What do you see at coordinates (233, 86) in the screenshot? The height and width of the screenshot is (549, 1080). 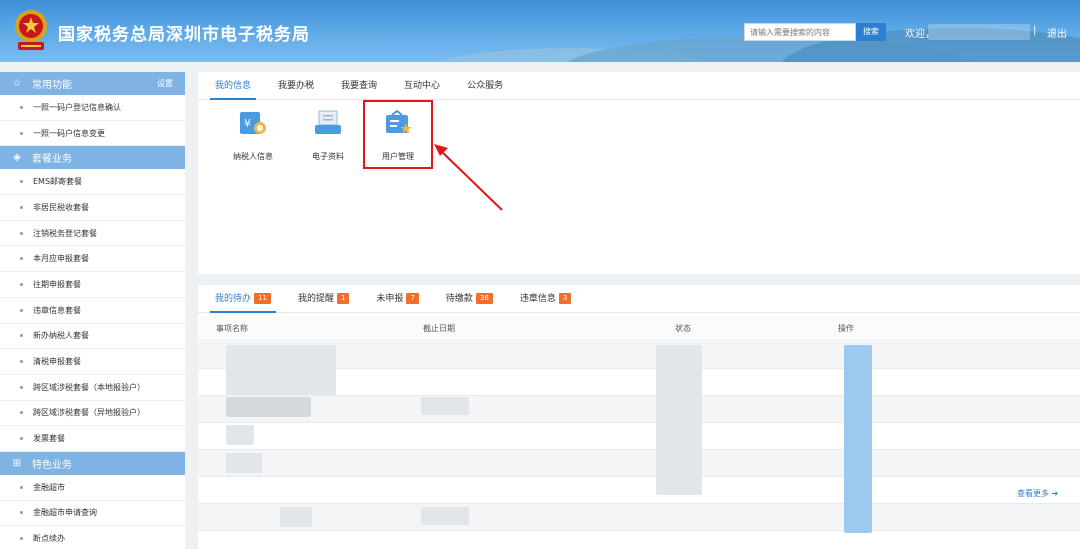 I see `tab-my-info: 我的信息` at bounding box center [233, 86].